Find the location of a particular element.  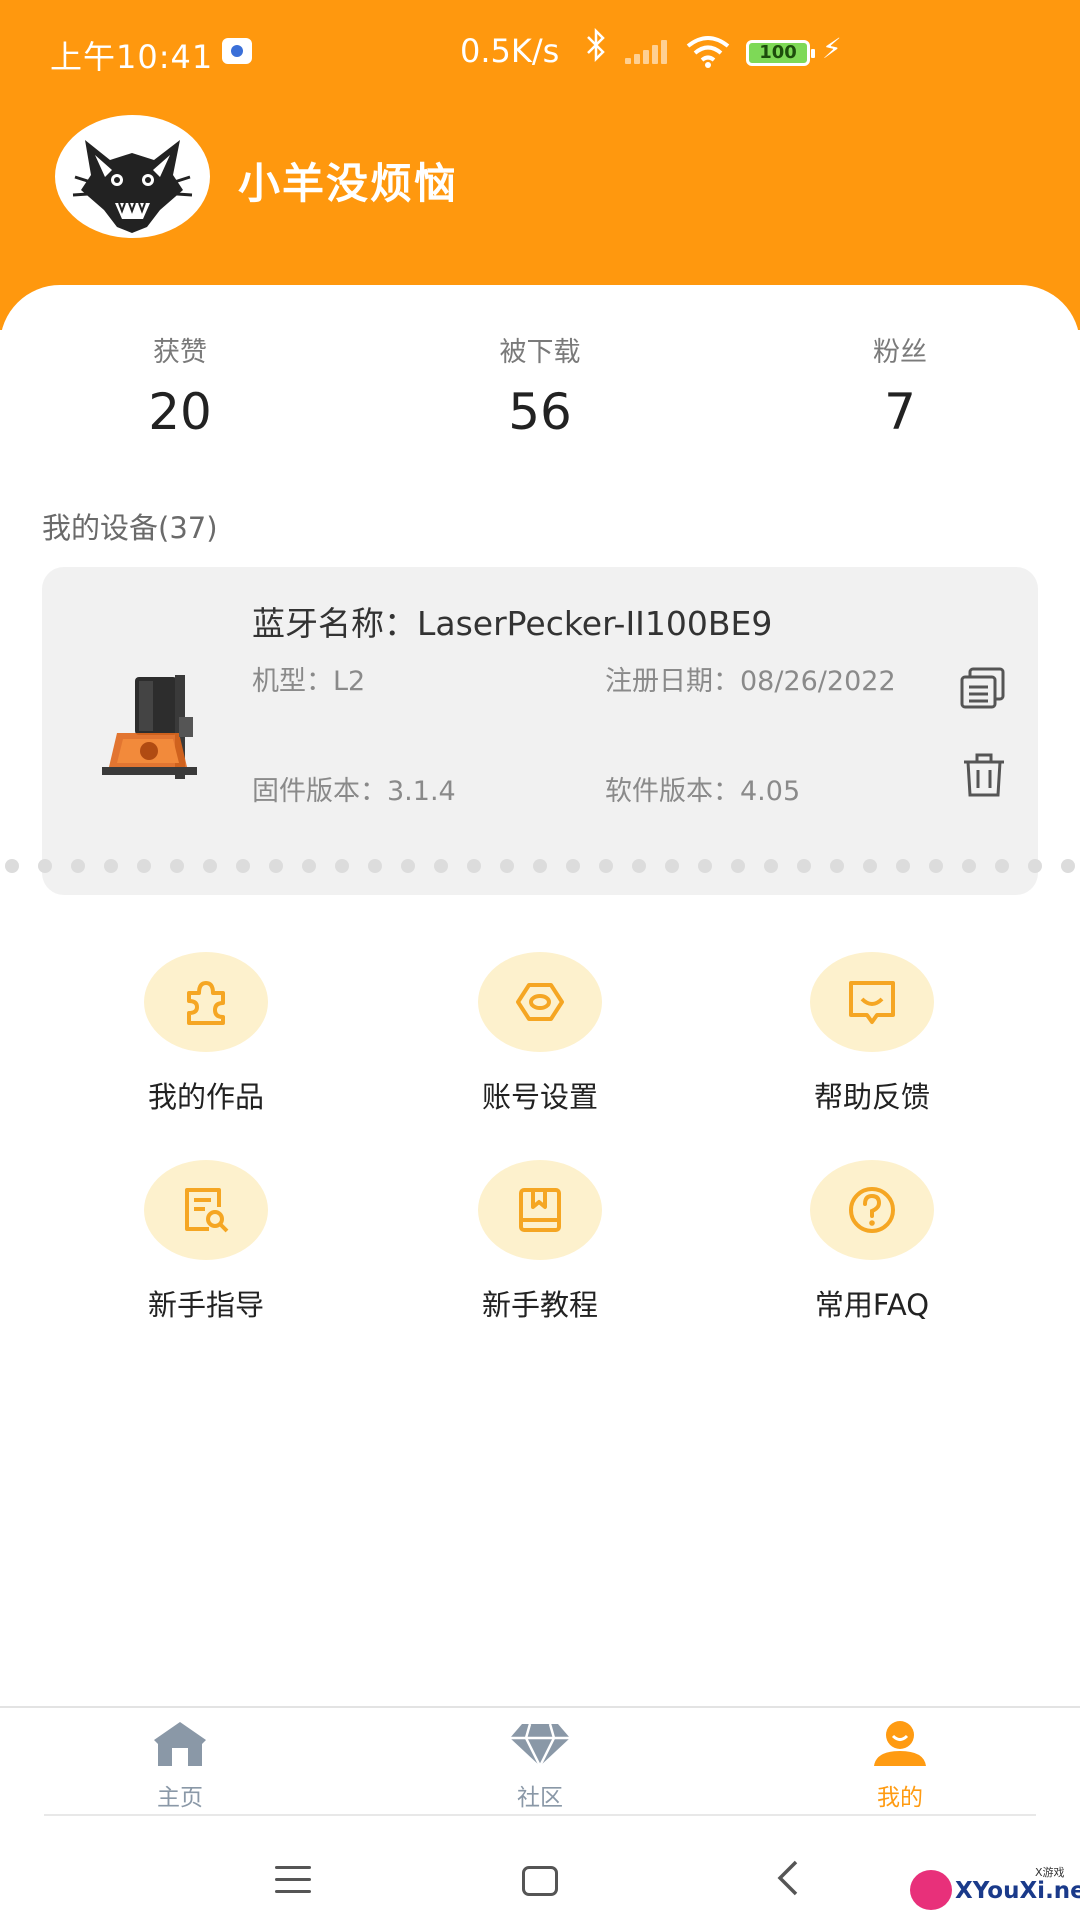

network-speed: 0.5K/s is located at coordinates (510, 51).